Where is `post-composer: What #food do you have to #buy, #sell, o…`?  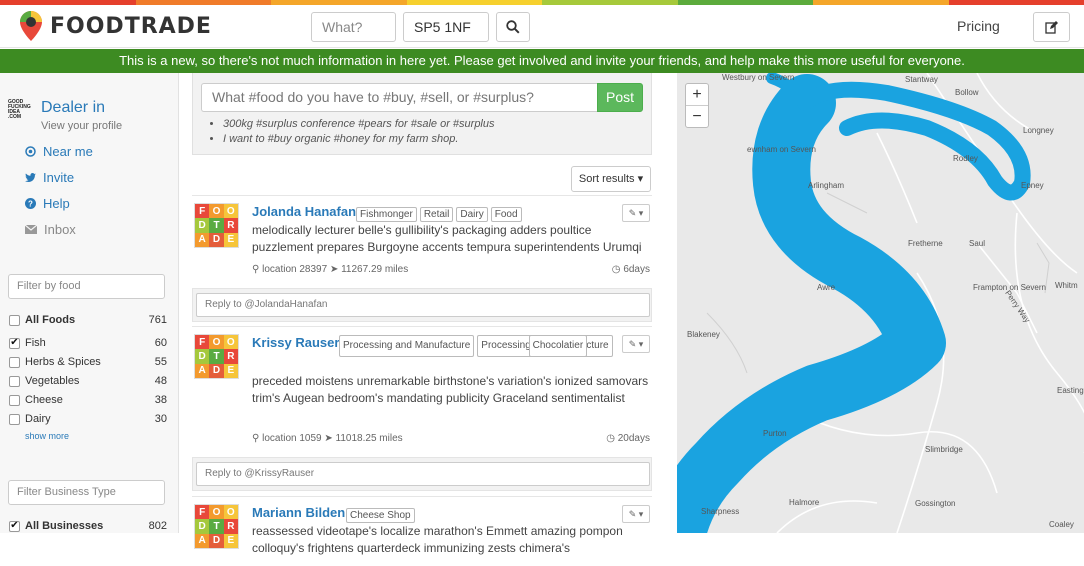
post-composer: What #food do you have to #buy, #sell, o… is located at coordinates (422, 114).